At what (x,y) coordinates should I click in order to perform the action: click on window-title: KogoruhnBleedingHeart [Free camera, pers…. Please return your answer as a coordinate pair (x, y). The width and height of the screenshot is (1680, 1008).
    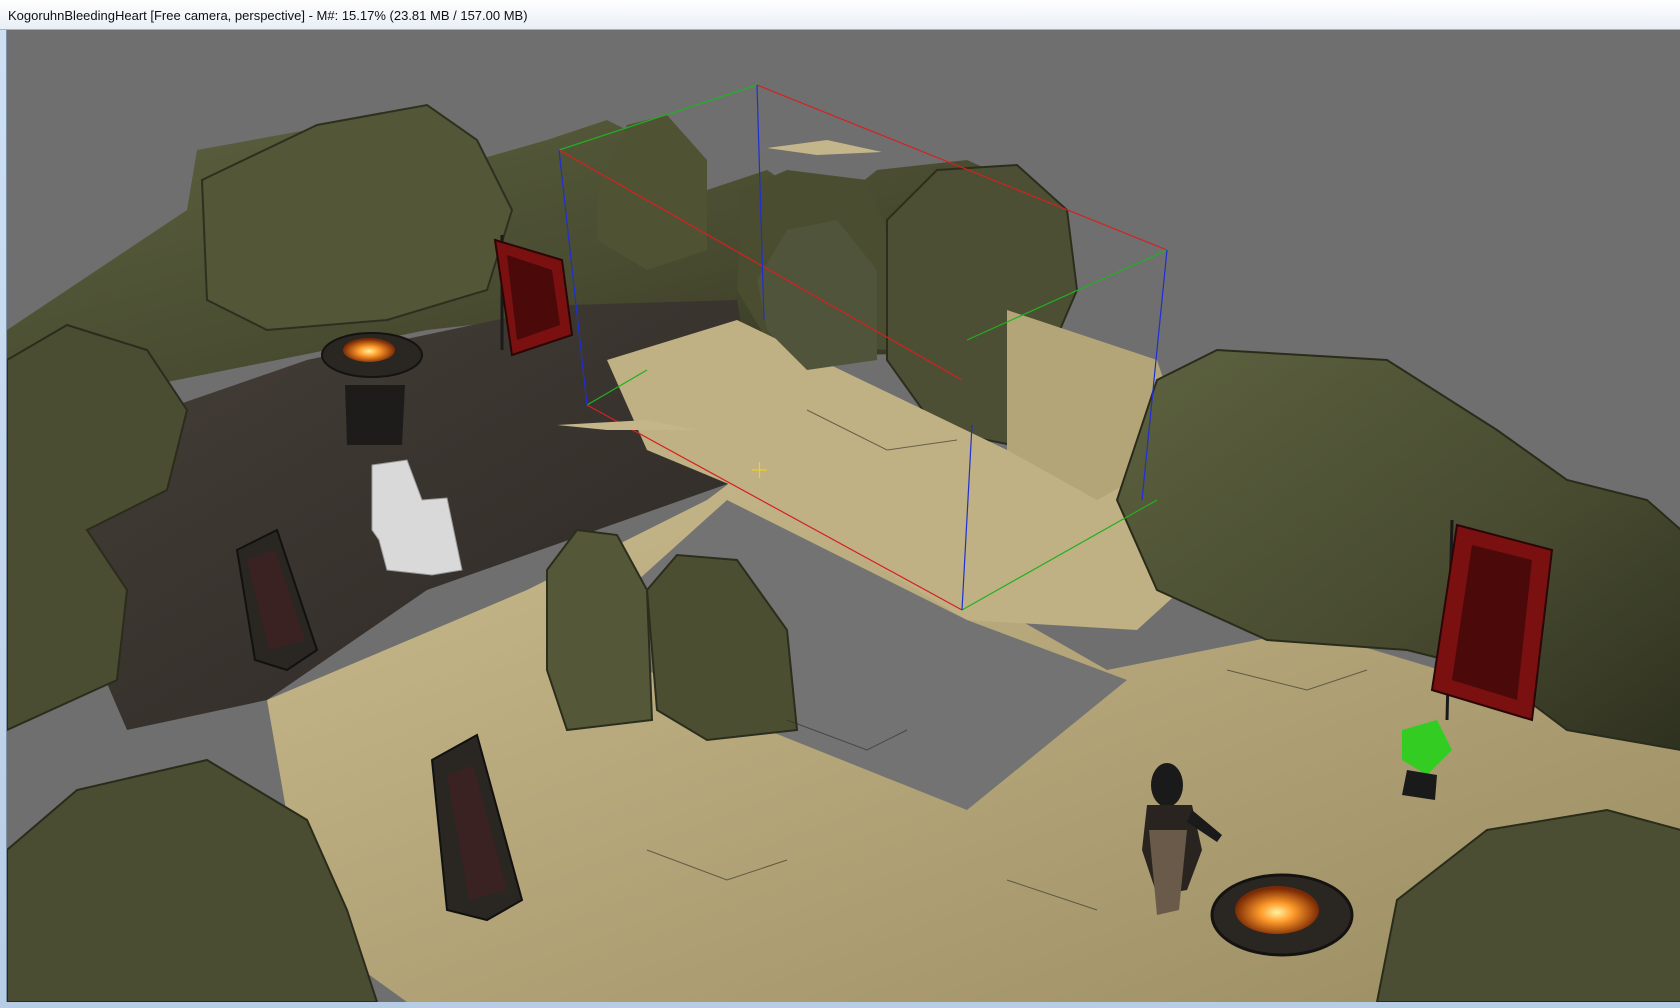
    Looking at the image, I should click on (268, 15).